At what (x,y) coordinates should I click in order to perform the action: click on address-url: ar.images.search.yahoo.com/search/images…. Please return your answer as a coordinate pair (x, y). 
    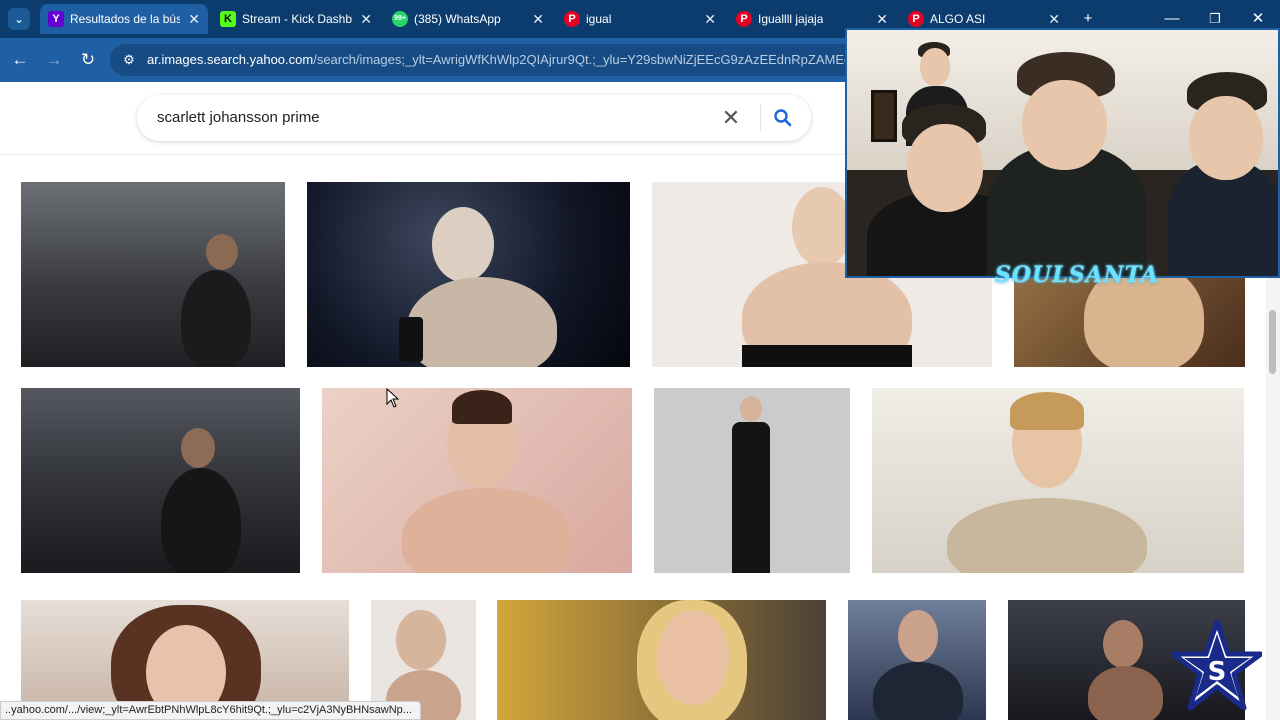
    Looking at the image, I should click on (497, 60).